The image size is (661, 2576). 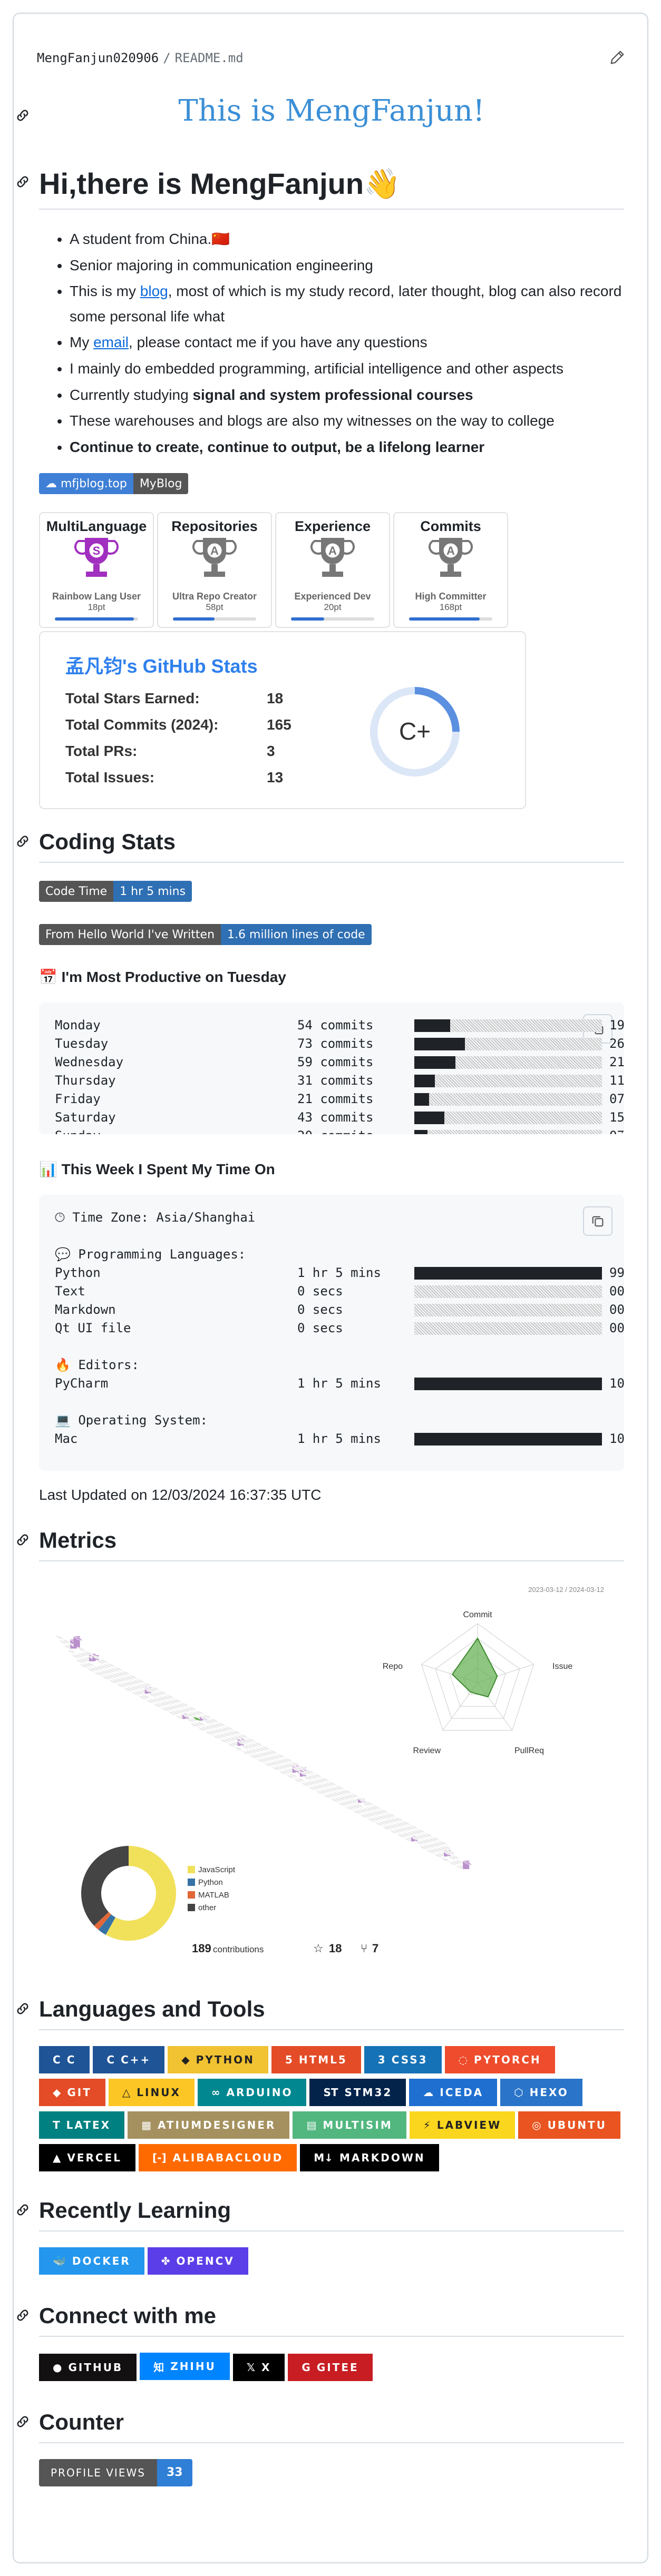 I want to click on gitee-badge: G GITEE, so click(x=330, y=2367).